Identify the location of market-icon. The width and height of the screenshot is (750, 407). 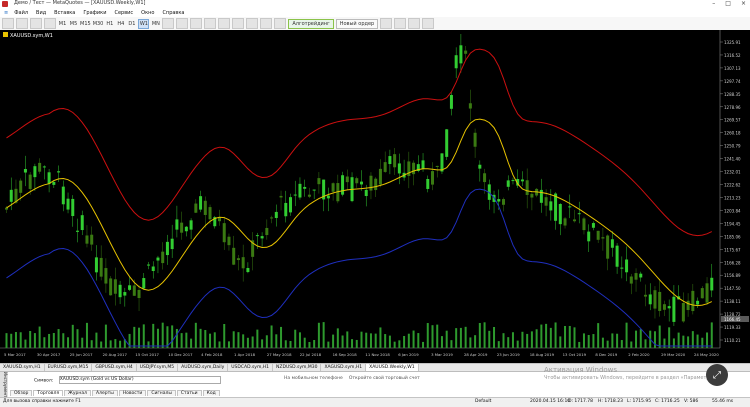
(428, 23).